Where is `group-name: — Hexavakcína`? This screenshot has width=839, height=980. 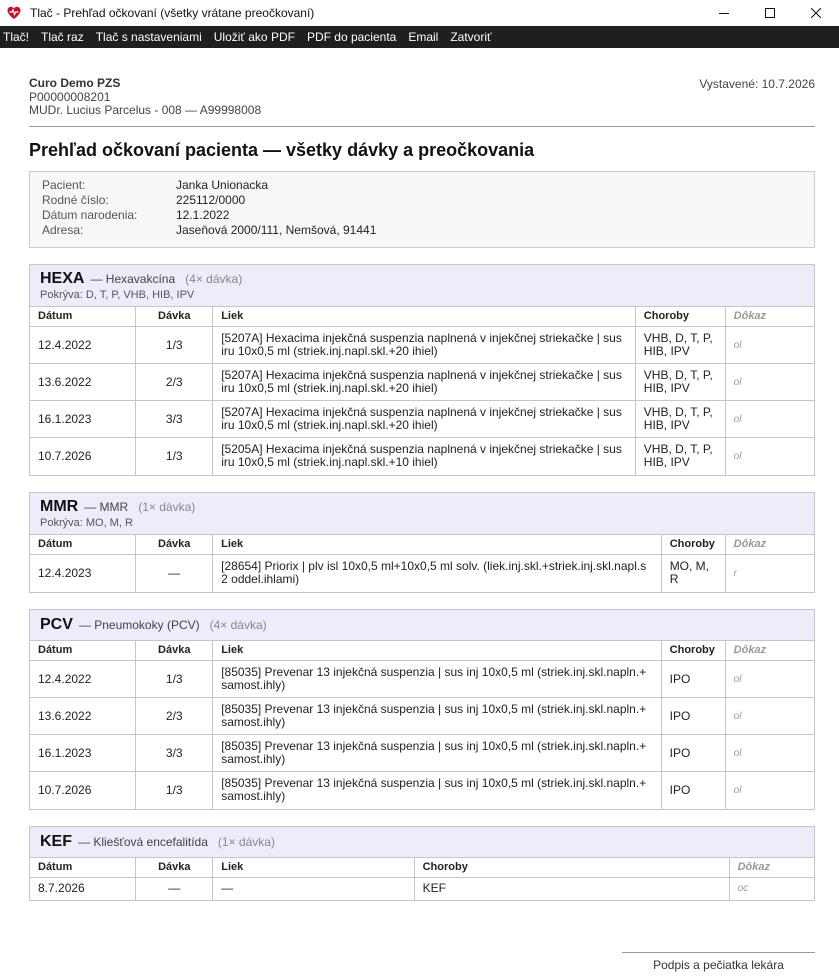
group-name: — Hexavakcína is located at coordinates (133, 278).